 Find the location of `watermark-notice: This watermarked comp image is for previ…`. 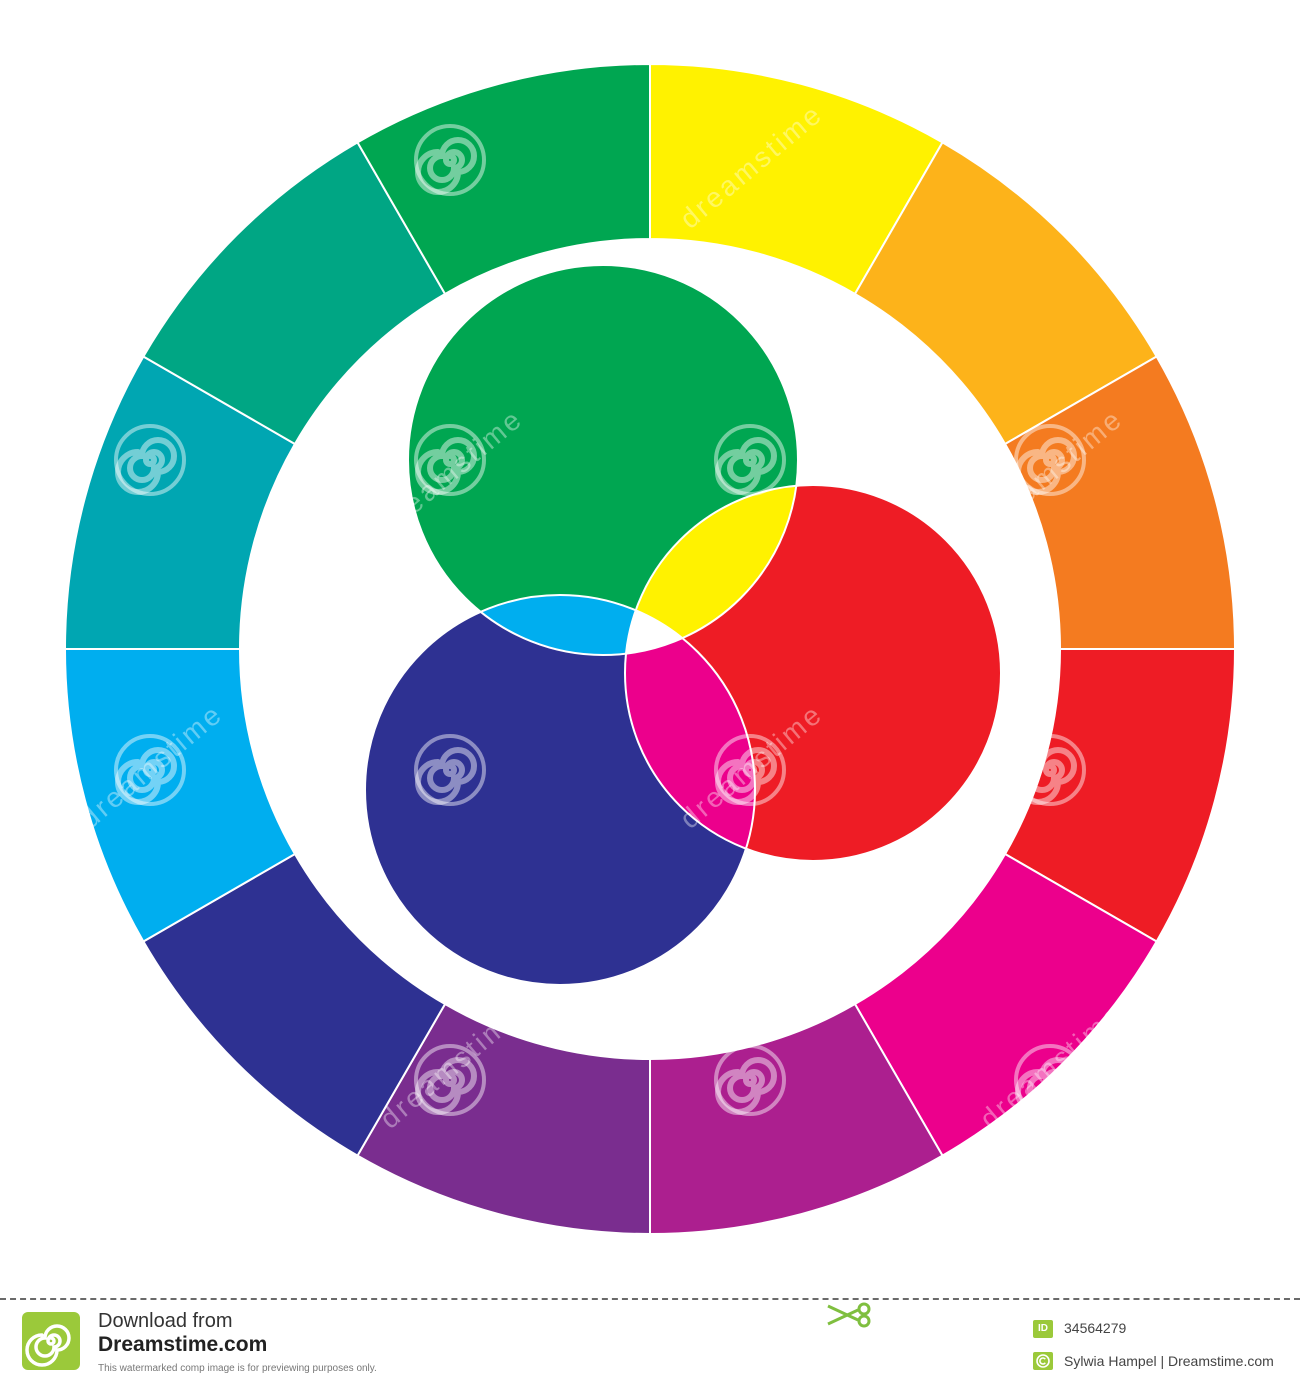

watermark-notice: This watermarked comp image is for previ… is located at coordinates (237, 1368).